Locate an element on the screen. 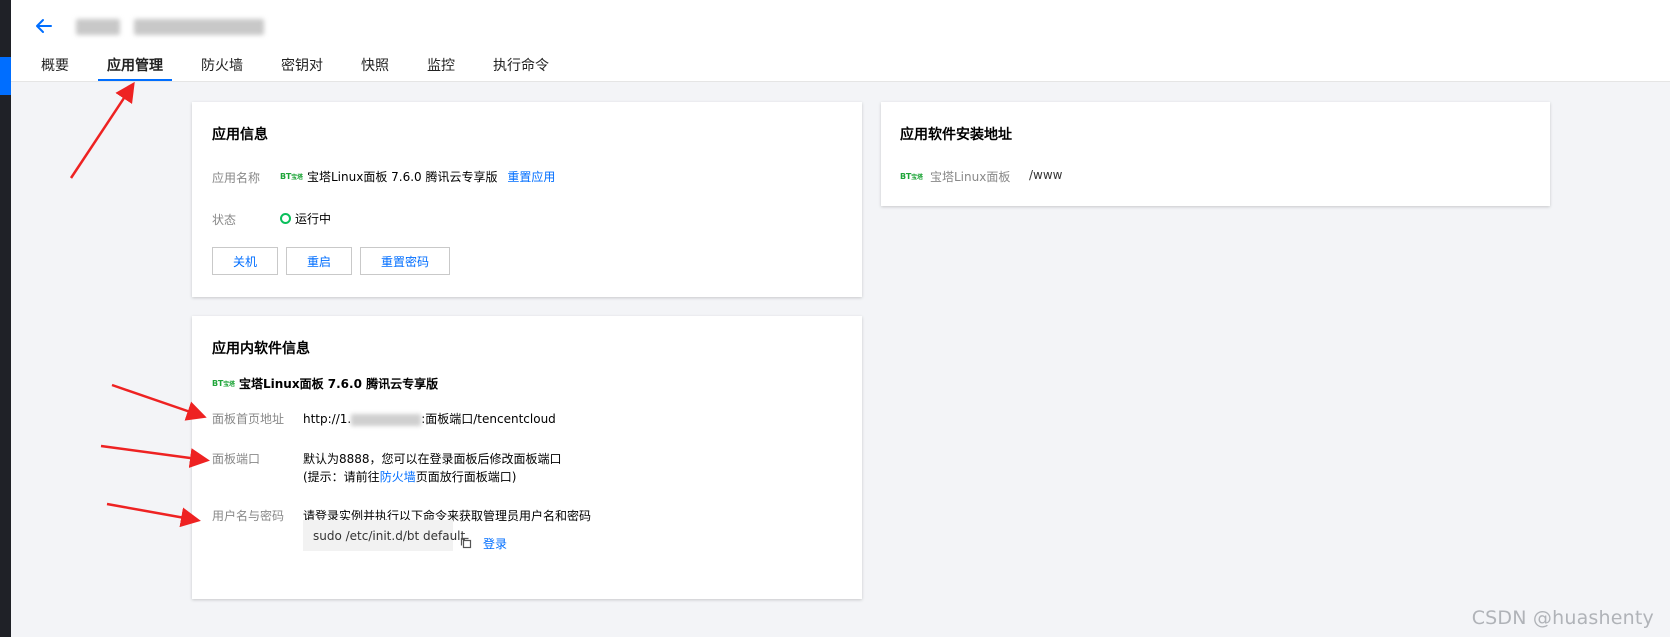  install-path-value: /www is located at coordinates (1046, 175).